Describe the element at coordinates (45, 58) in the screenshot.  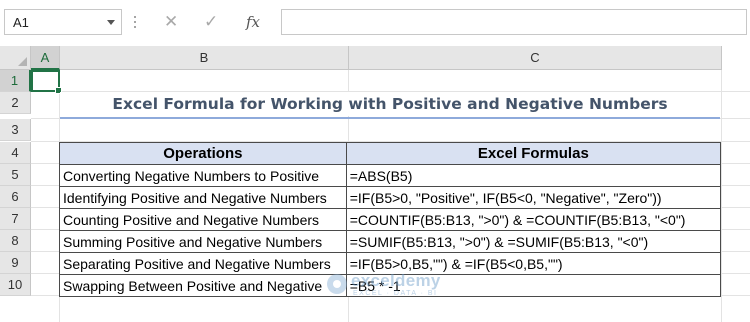
I see `column-header-a: A` at that location.